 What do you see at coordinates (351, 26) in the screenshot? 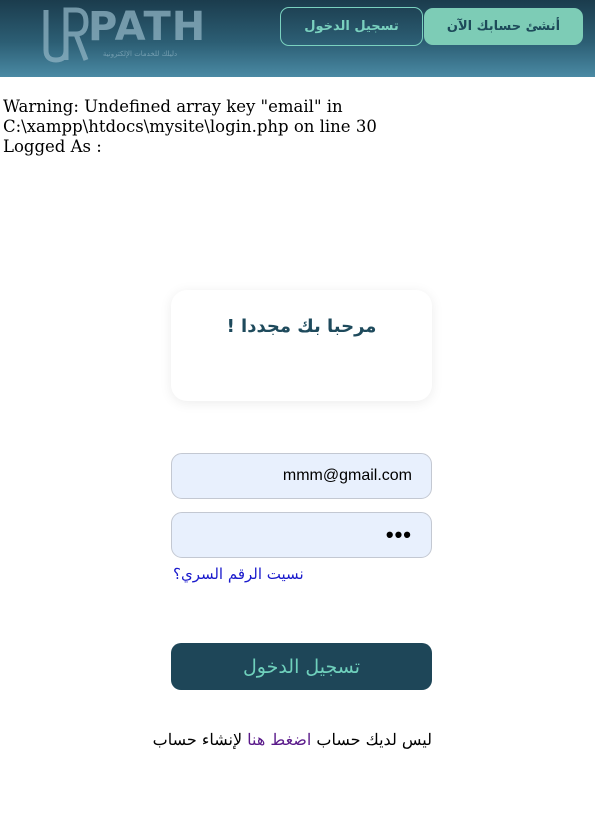
I see `header-login-button: تسجيل الدخول` at bounding box center [351, 26].